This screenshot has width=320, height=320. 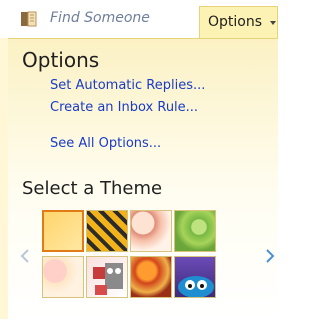 What do you see at coordinates (195, 231) in the screenshot?
I see `theme-green` at bounding box center [195, 231].